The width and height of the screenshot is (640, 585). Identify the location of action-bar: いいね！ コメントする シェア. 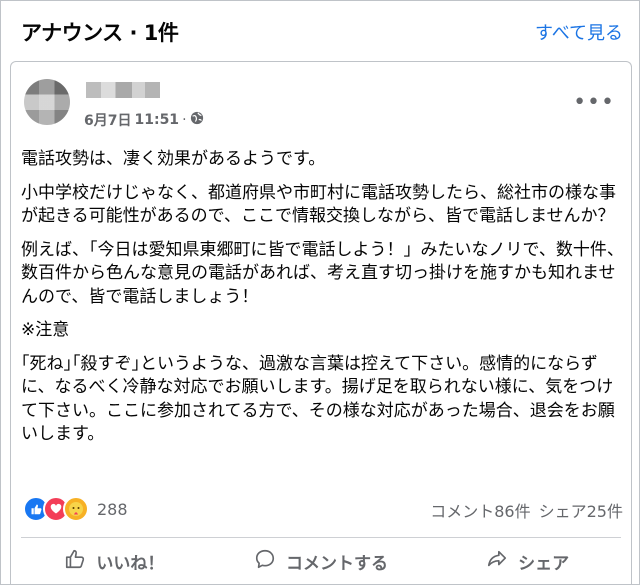
(321, 561).